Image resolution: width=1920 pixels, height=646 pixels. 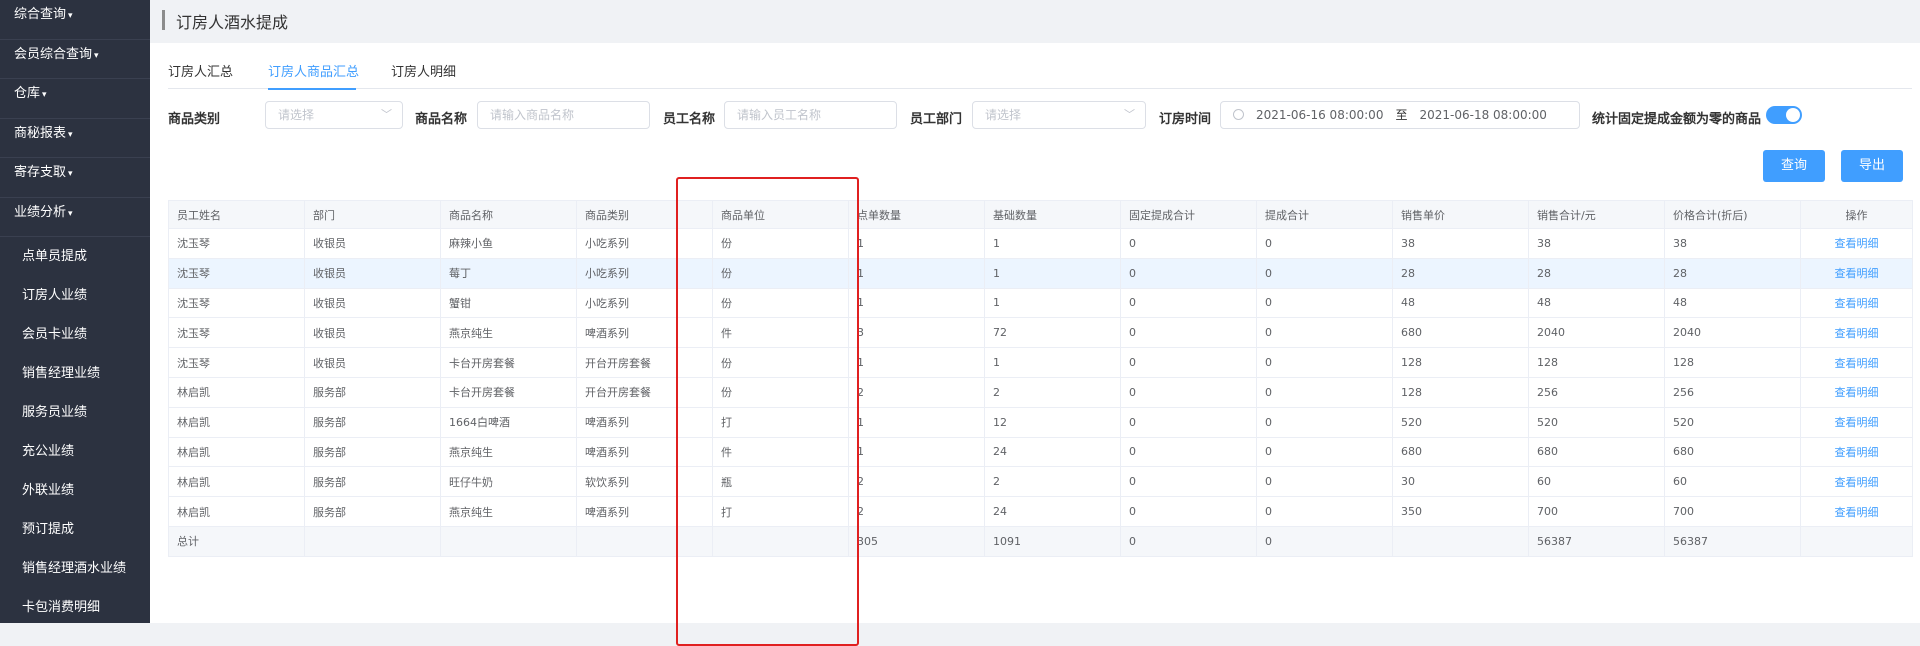 I want to click on sidebar-group-label: 寄存支取, so click(x=40, y=172).